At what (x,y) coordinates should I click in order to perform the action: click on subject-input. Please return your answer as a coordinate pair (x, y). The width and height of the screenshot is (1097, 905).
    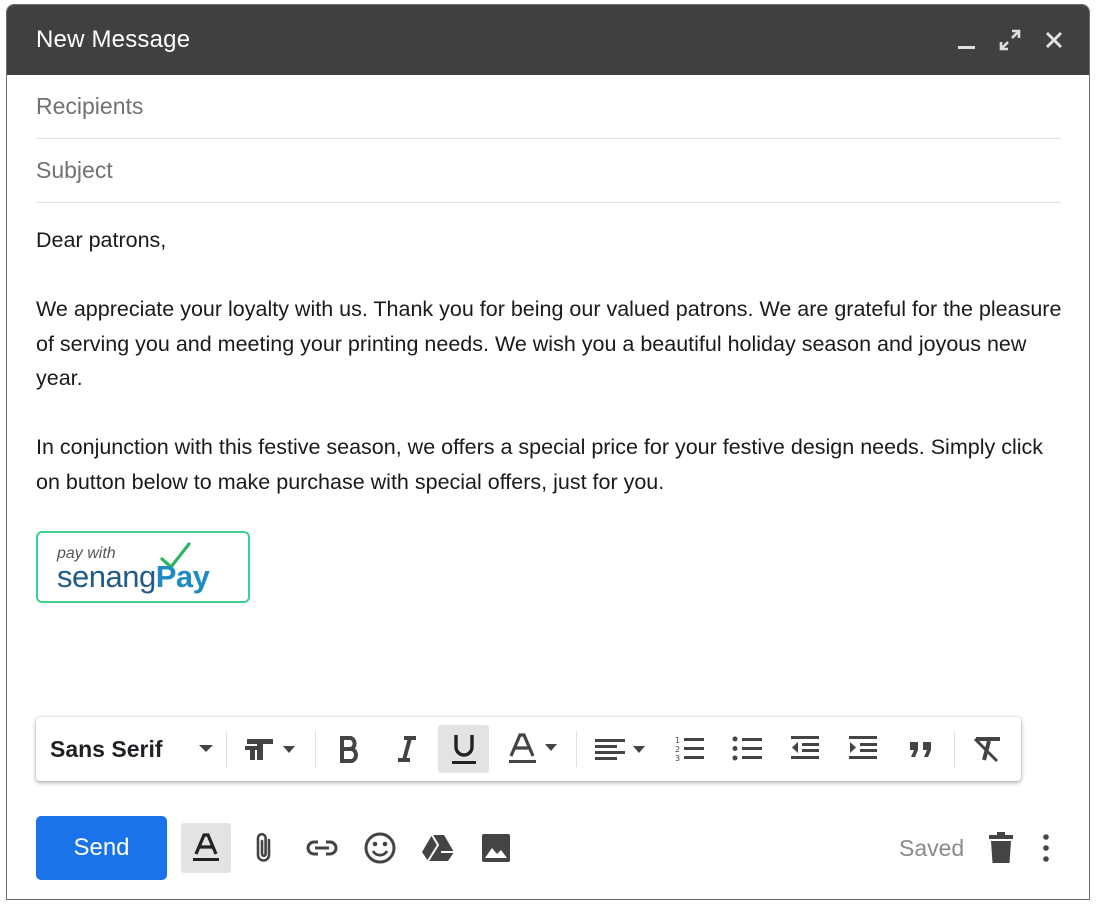
    Looking at the image, I should click on (548, 170).